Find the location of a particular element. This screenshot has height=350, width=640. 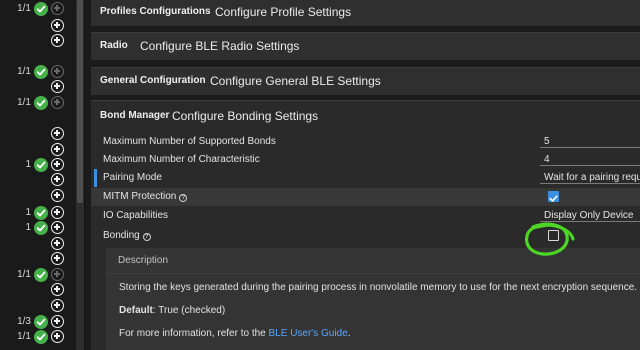

section-title: Configure Bonding Settings is located at coordinates (245, 116).